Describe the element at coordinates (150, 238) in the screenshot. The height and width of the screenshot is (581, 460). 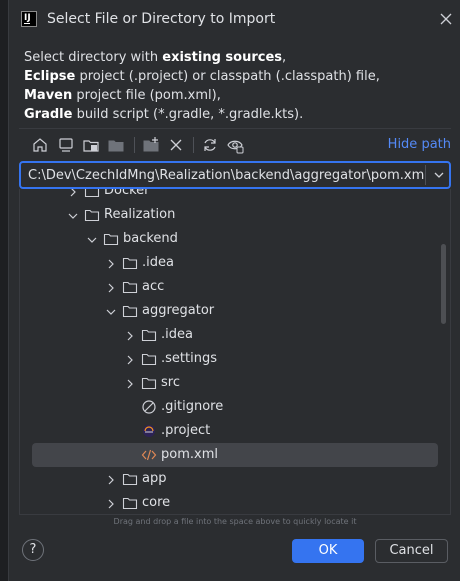
I see `tree-row-label: backend` at that location.